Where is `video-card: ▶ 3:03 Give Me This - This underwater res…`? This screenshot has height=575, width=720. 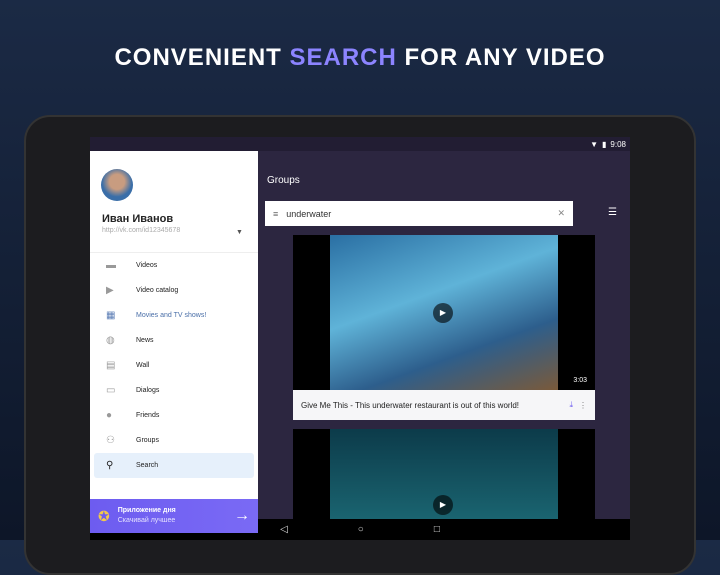 video-card: ▶ 3:03 Give Me This - This underwater res… is located at coordinates (444, 327).